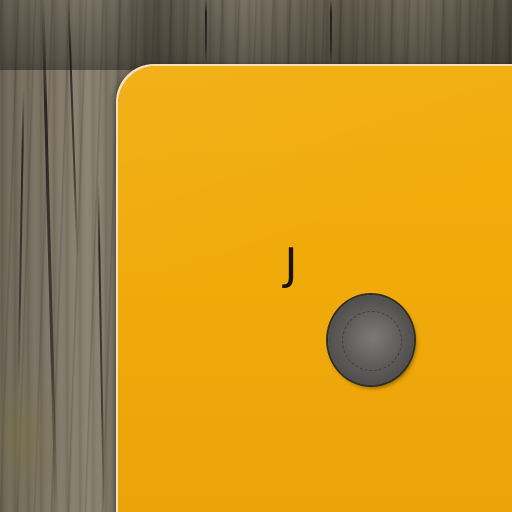 This screenshot has height=512, width=512. I want to click on nail-head-icon, so click(371, 340).